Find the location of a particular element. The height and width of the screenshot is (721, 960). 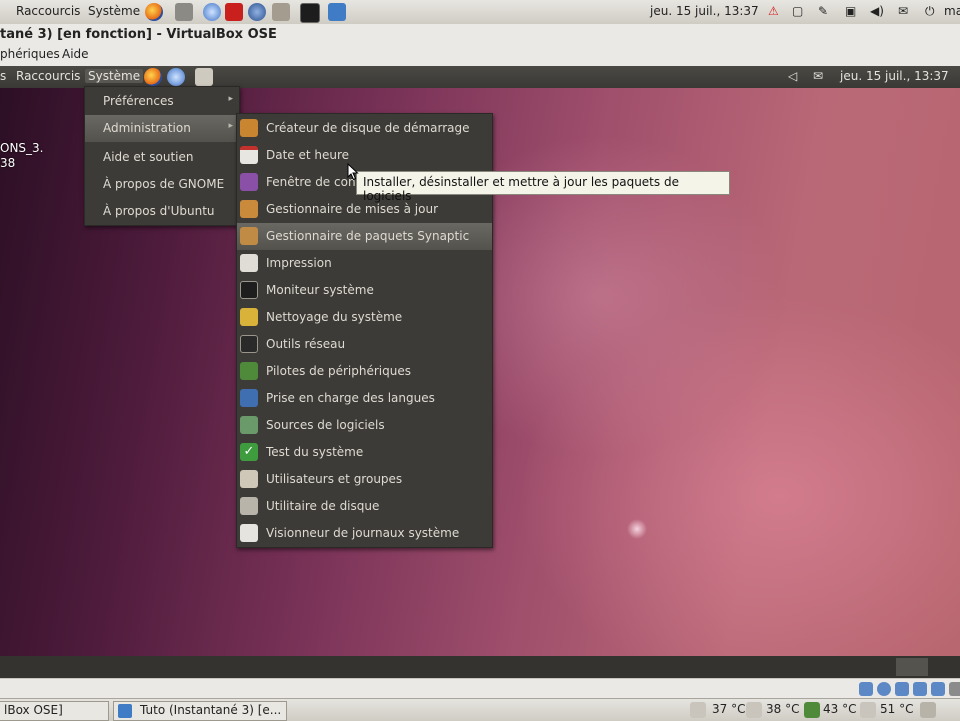

disk-utility-icon is located at coordinates (249, 506).